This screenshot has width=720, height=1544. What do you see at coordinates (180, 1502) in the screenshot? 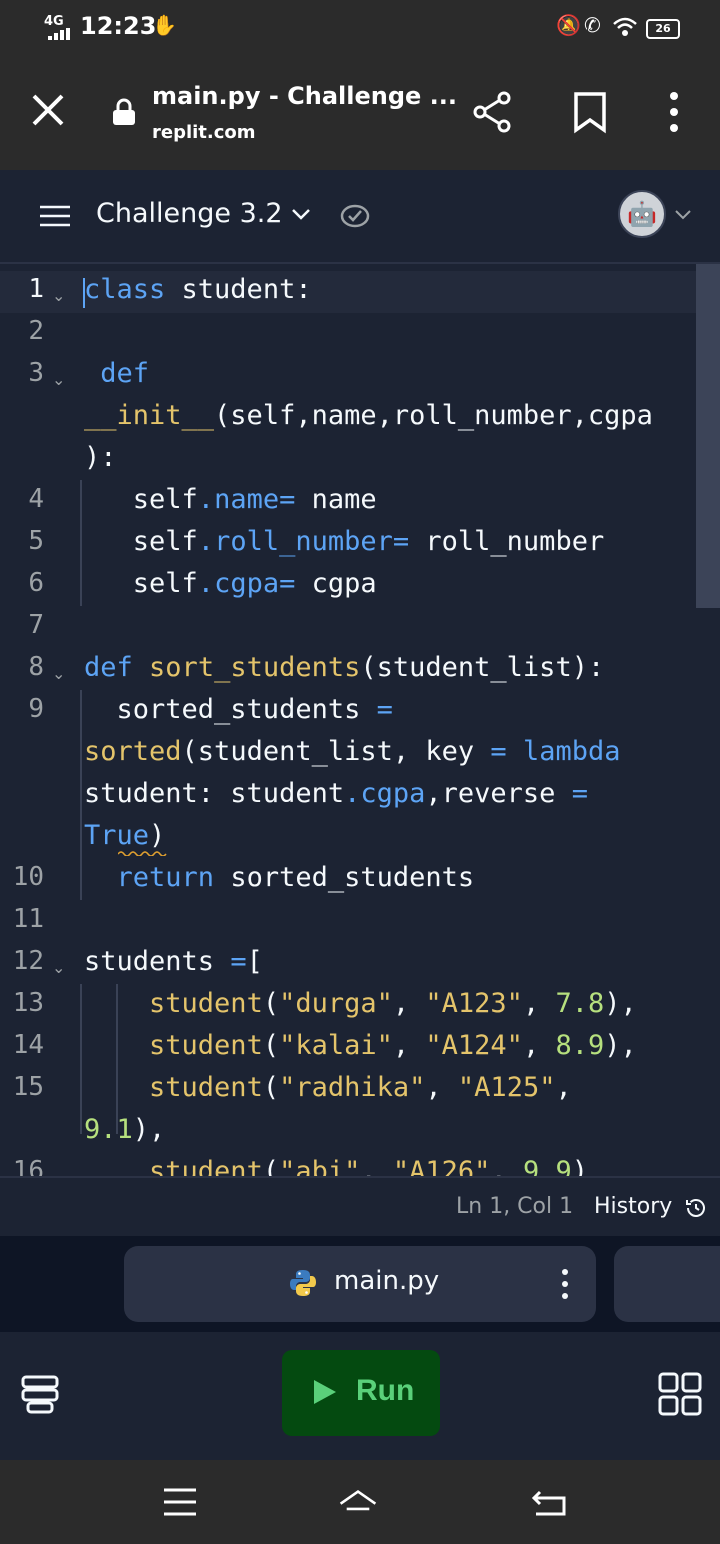
I see `recent-apps-icon` at bounding box center [180, 1502].